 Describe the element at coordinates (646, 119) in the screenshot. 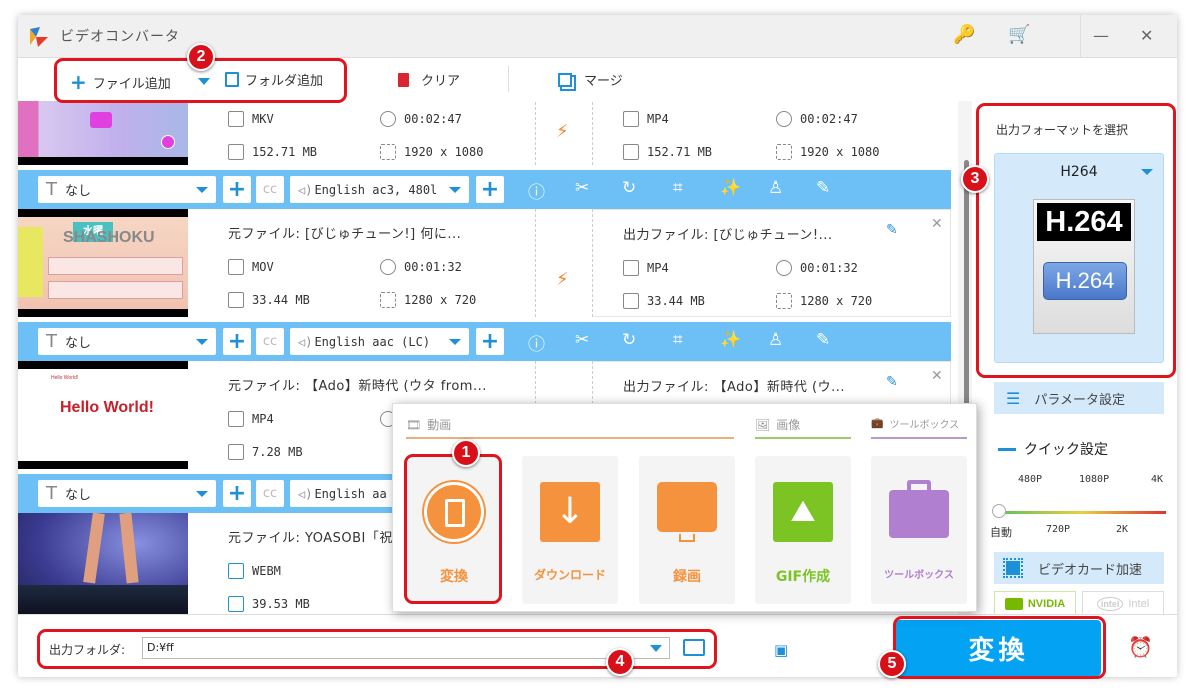

I see `output-format: MP4` at that location.